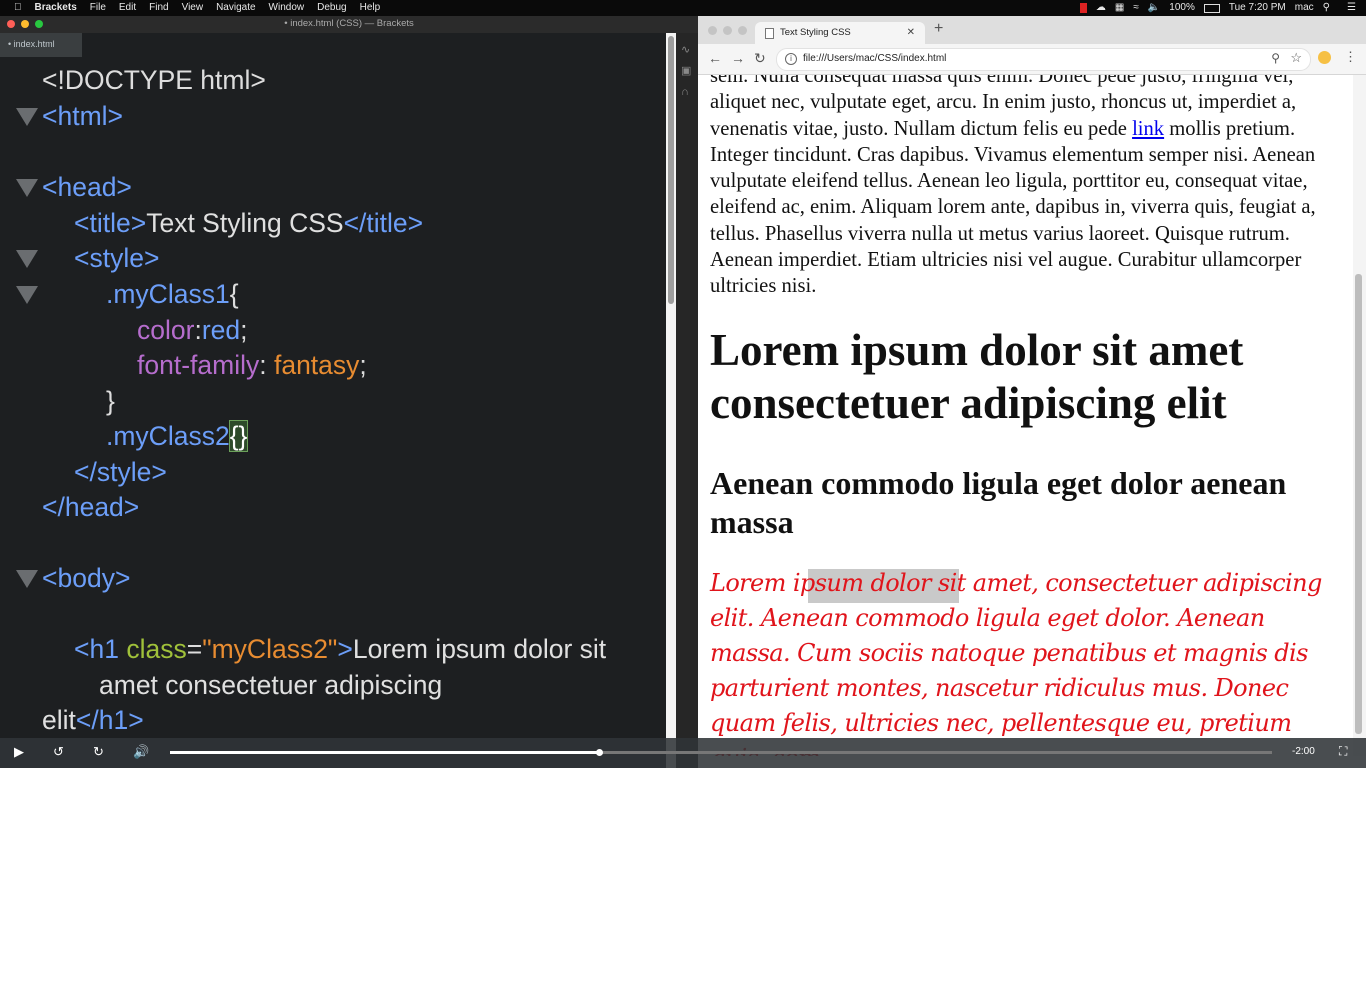 This screenshot has height=995, width=1366. I want to click on selector-token: .myClass2, so click(168, 436).